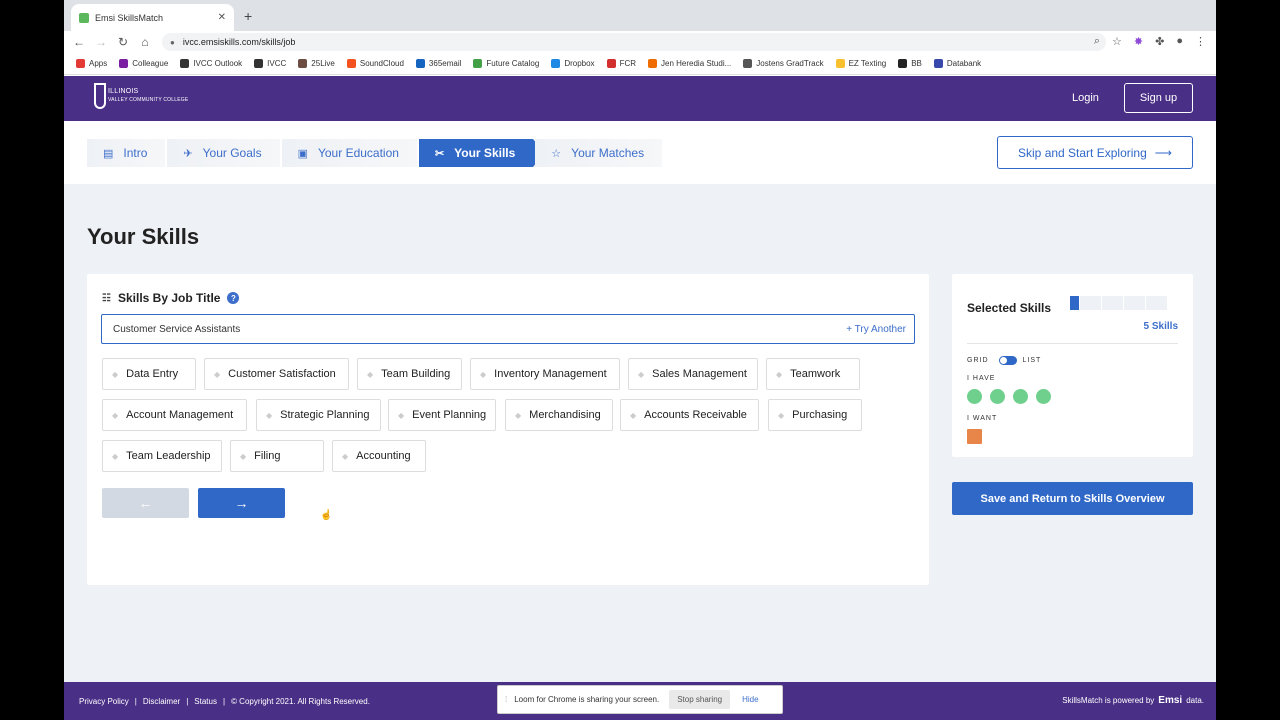 This screenshot has width=1280, height=720. What do you see at coordinates (248, 16) in the screenshot?
I see `new-tab-icon: +` at bounding box center [248, 16].